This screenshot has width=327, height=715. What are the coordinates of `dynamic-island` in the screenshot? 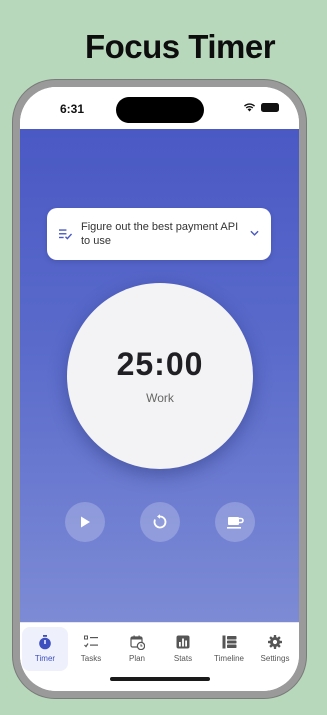 It's located at (160, 110).